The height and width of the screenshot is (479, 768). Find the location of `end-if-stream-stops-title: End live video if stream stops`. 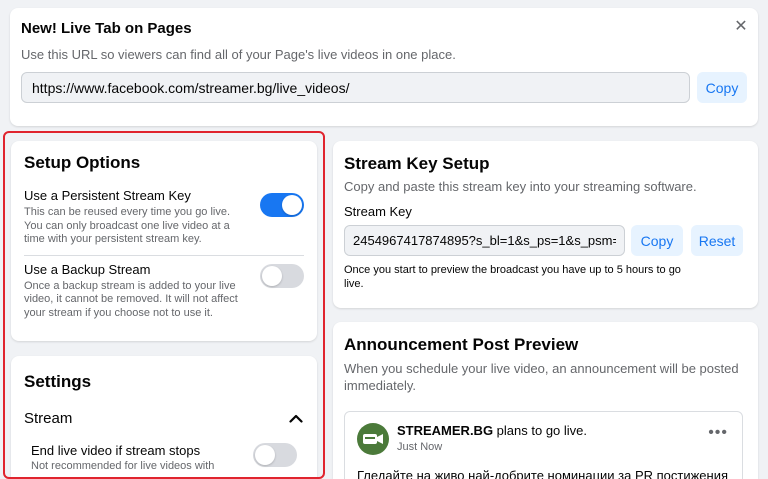

end-if-stream-stops-title: End live video if stream stops is located at coordinates (116, 450).